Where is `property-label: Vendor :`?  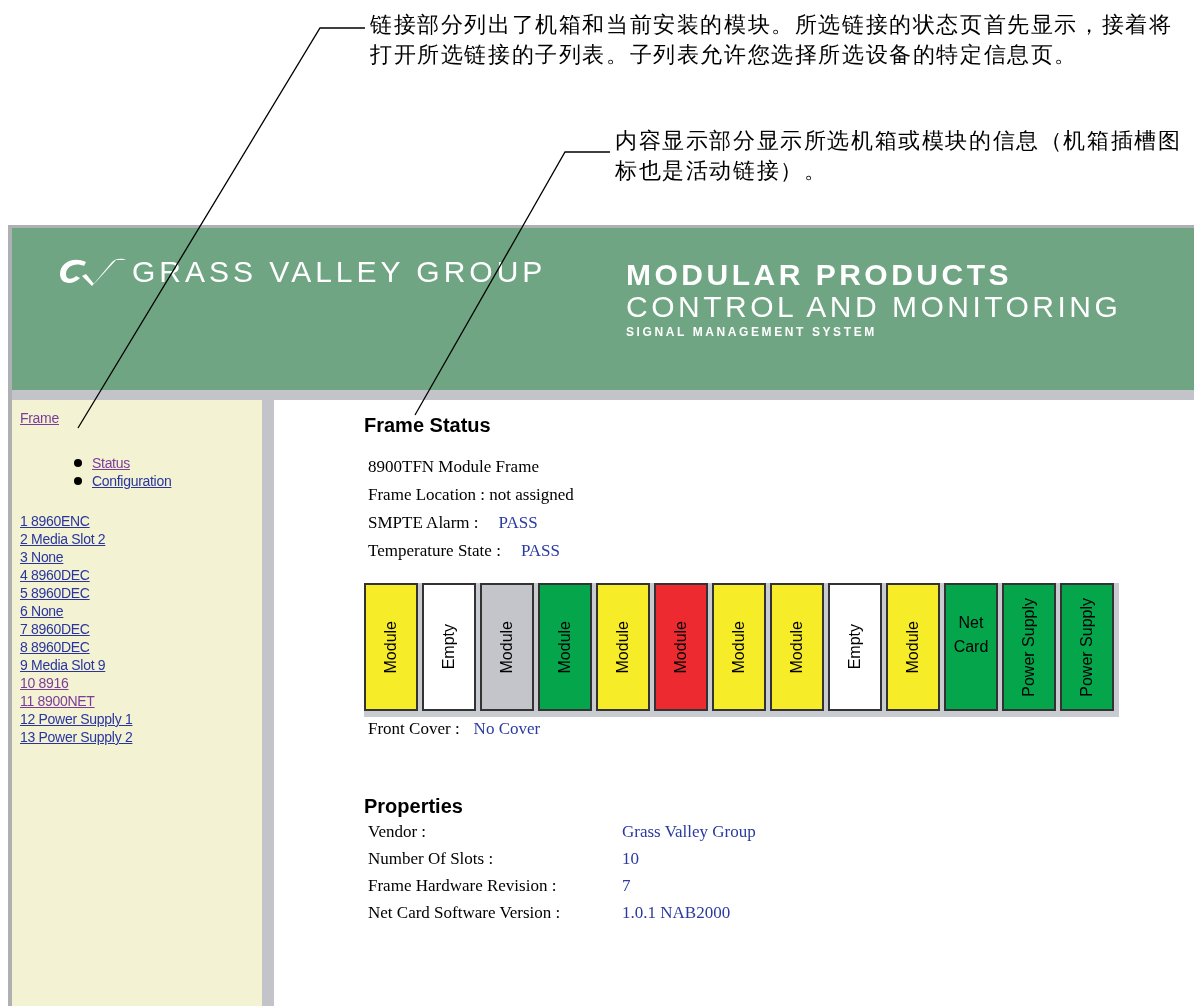 property-label: Vendor : is located at coordinates (398, 832).